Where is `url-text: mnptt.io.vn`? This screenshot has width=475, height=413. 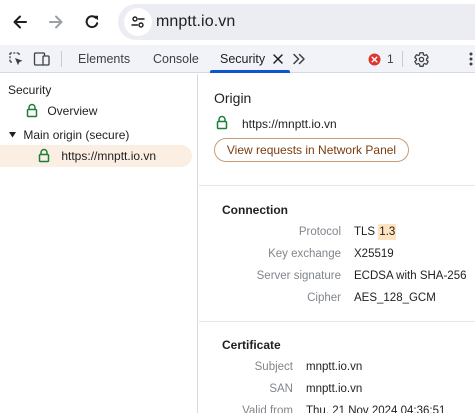
url-text: mnptt.io.vn is located at coordinates (195, 22).